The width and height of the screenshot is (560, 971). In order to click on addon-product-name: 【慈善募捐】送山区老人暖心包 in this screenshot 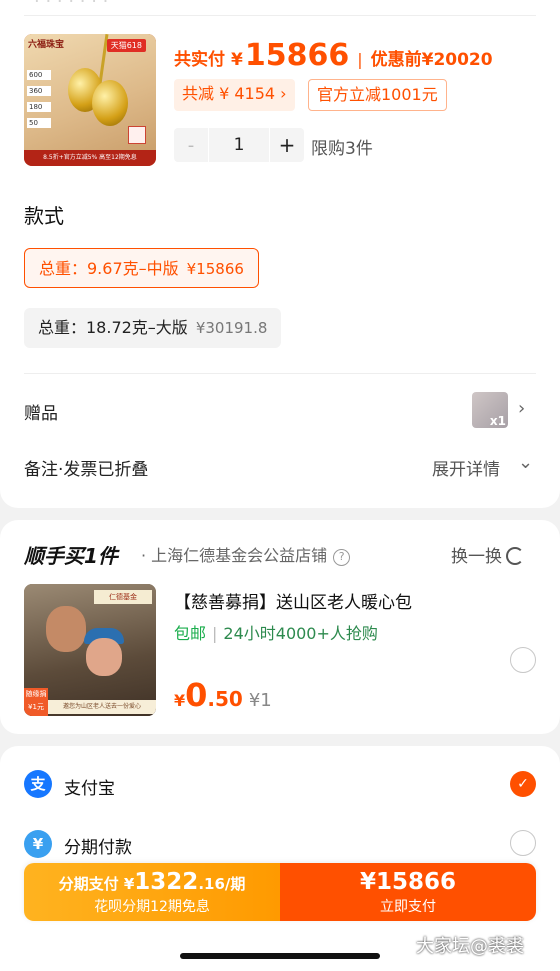, I will do `click(293, 600)`.